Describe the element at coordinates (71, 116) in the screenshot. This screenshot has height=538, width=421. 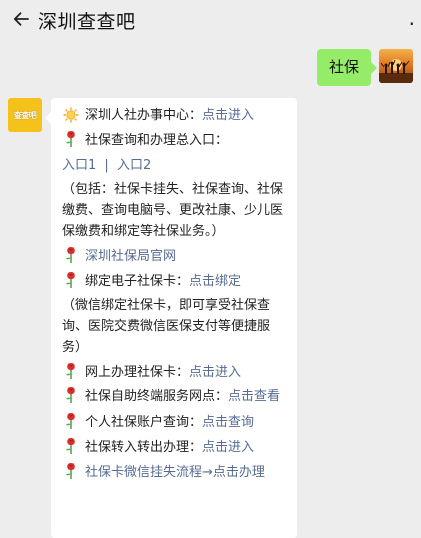
I see `sun-icon` at that location.